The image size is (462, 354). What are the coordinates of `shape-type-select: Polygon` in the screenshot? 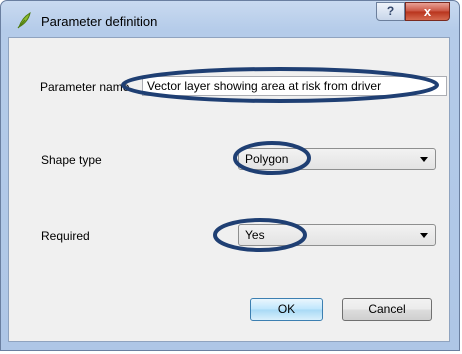 It's located at (337, 159).